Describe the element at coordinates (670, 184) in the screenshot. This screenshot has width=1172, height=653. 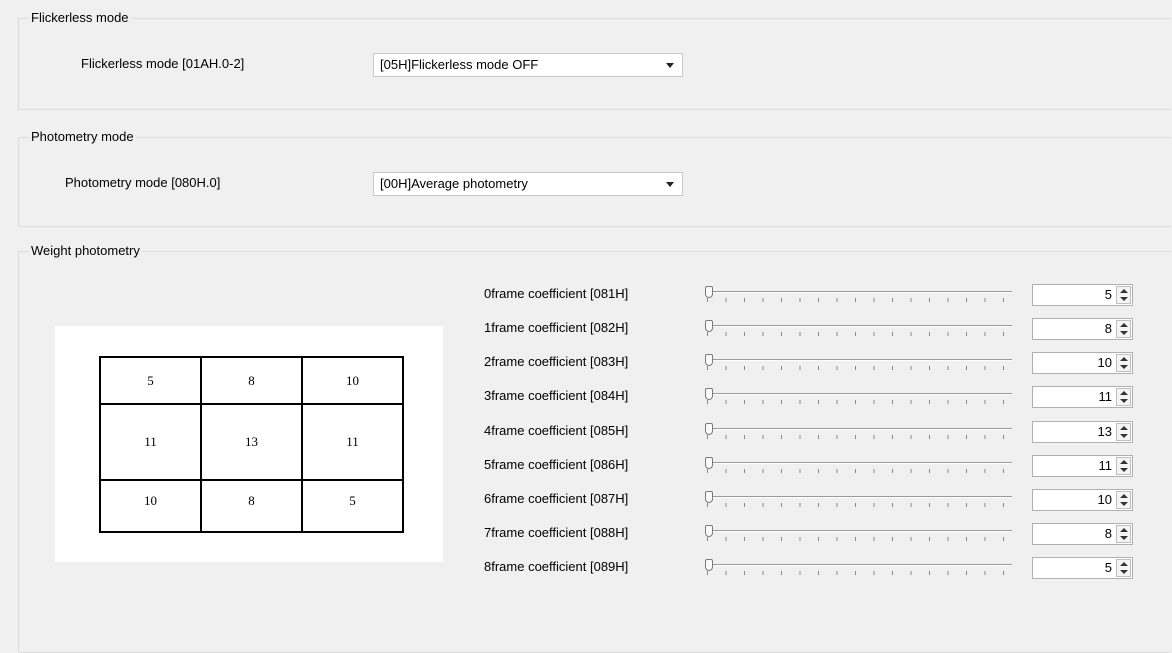
I see `chevron-down-icon` at that location.